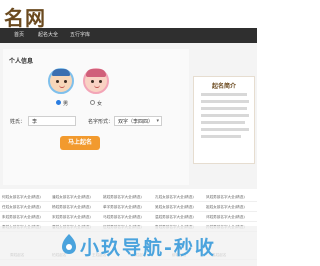  Describe the element at coordinates (174, 197) in the screenshot. I see `list-item: 孔姓女孩名字大全(精选)` at that location.